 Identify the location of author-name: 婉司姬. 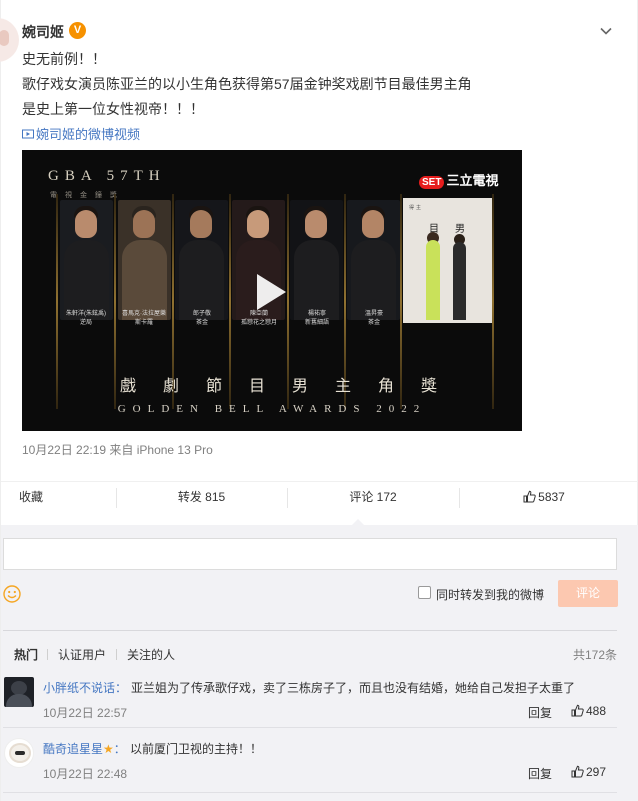
(43, 32).